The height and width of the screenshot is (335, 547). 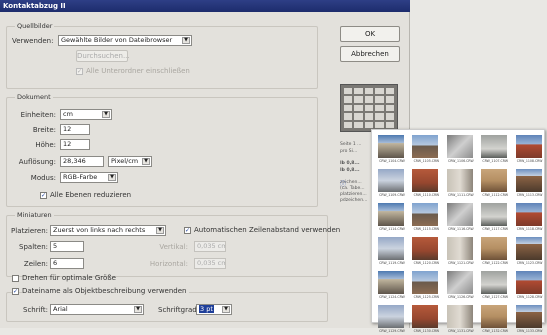 What do you see at coordinates (210, 263) in the screenshot?
I see `horizontal-input: 0,035 cm` at bounding box center [210, 263].